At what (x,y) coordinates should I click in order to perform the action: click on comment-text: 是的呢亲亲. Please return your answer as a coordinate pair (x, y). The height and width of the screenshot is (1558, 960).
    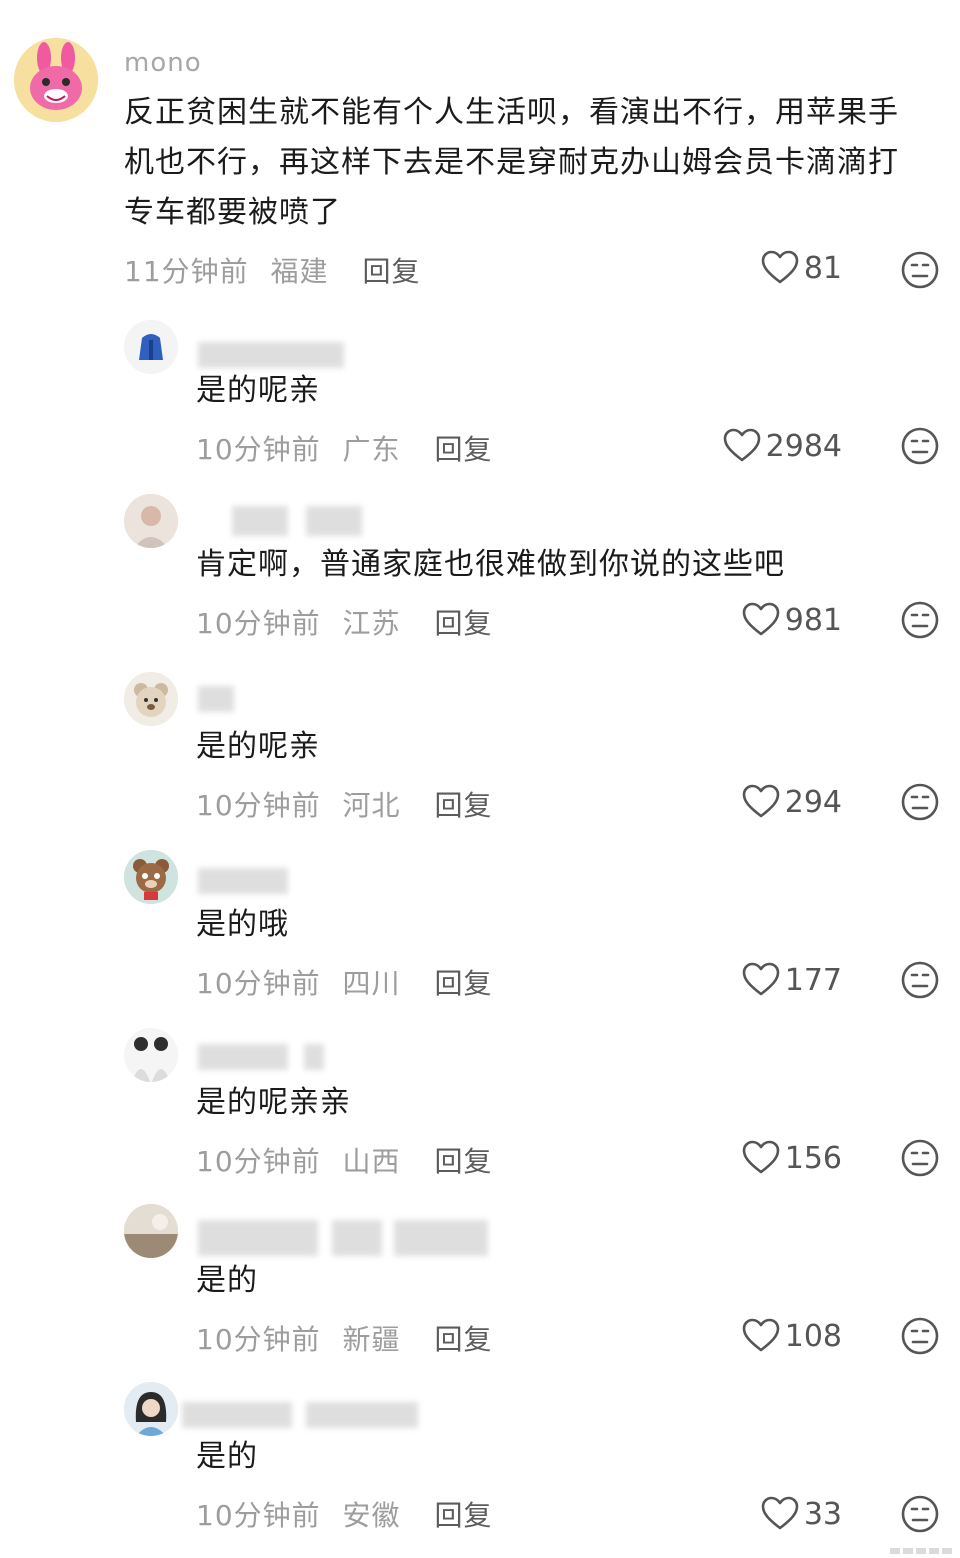
    Looking at the image, I should click on (273, 1102).